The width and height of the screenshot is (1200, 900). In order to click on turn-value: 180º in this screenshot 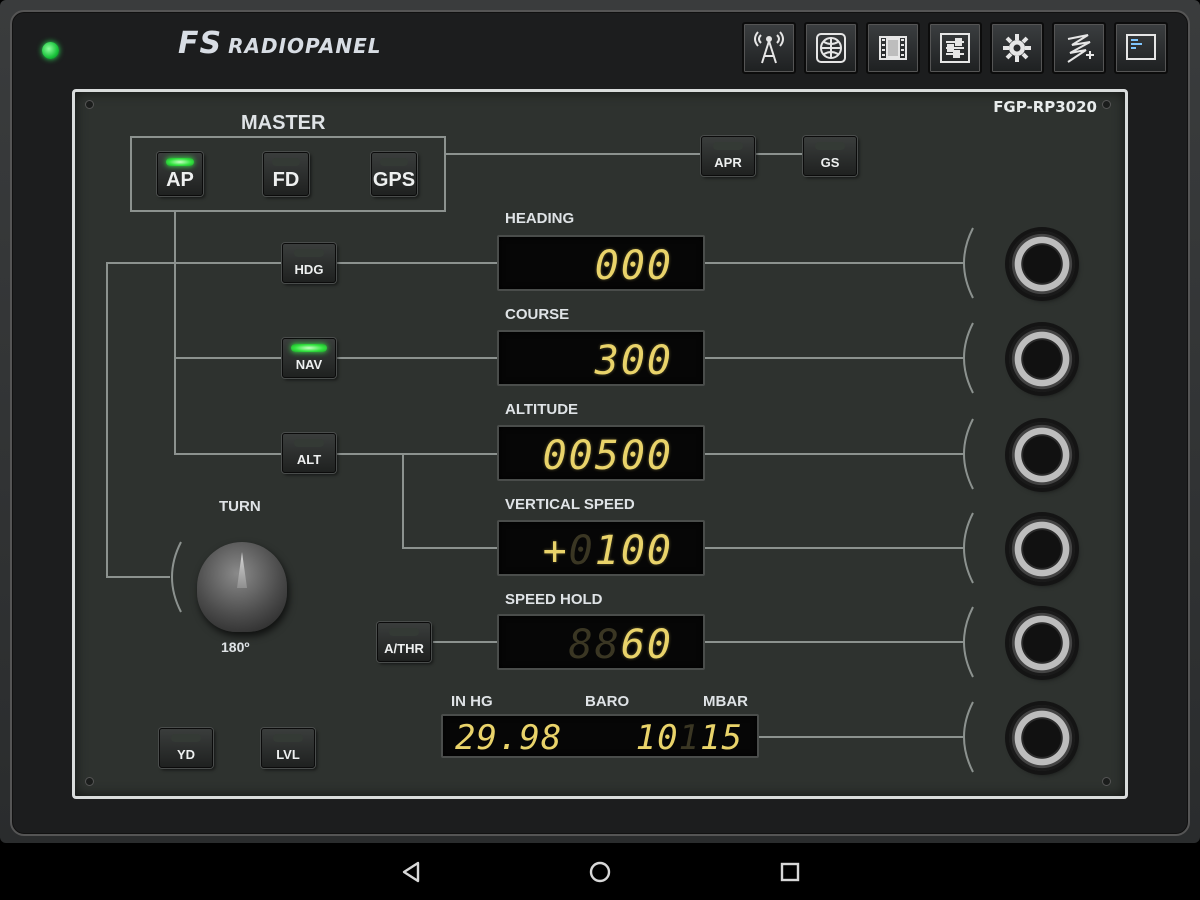, I will do `click(235, 647)`.